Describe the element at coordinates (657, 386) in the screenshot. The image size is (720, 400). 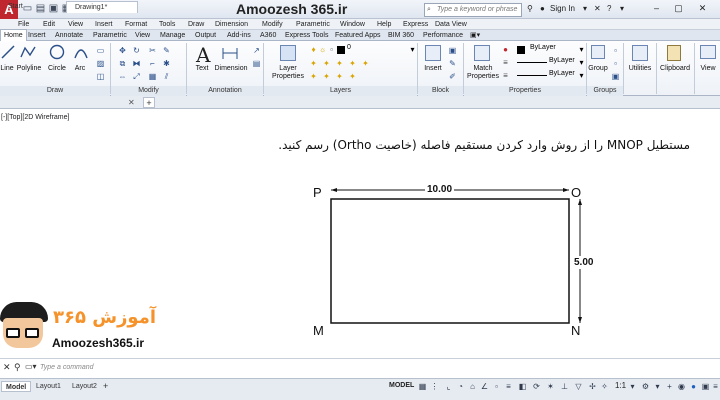
I see `workspace-dropdown-icon: ▾` at that location.